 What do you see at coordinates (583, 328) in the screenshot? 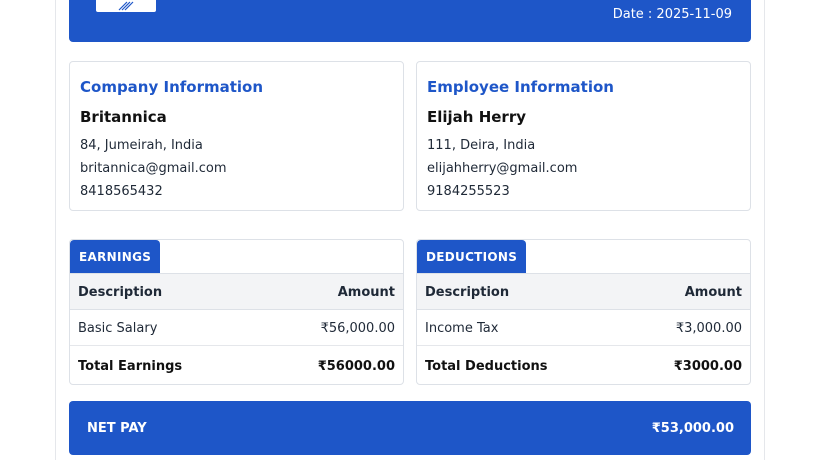
I see `deductions-row: Income Tax ₹3,000.00` at bounding box center [583, 328].